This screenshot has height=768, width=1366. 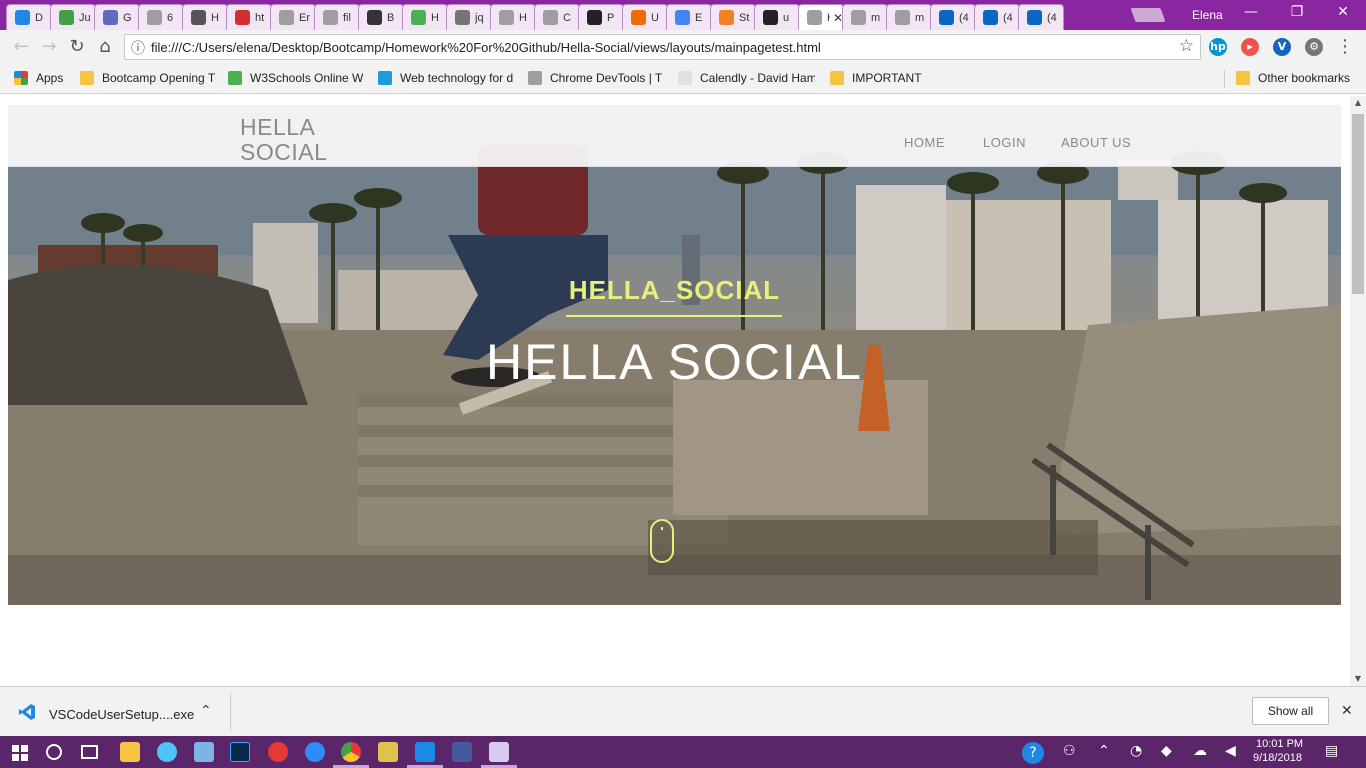 What do you see at coordinates (1136, 751) in the screenshot?
I see `wifi-icon: ◔` at bounding box center [1136, 751].